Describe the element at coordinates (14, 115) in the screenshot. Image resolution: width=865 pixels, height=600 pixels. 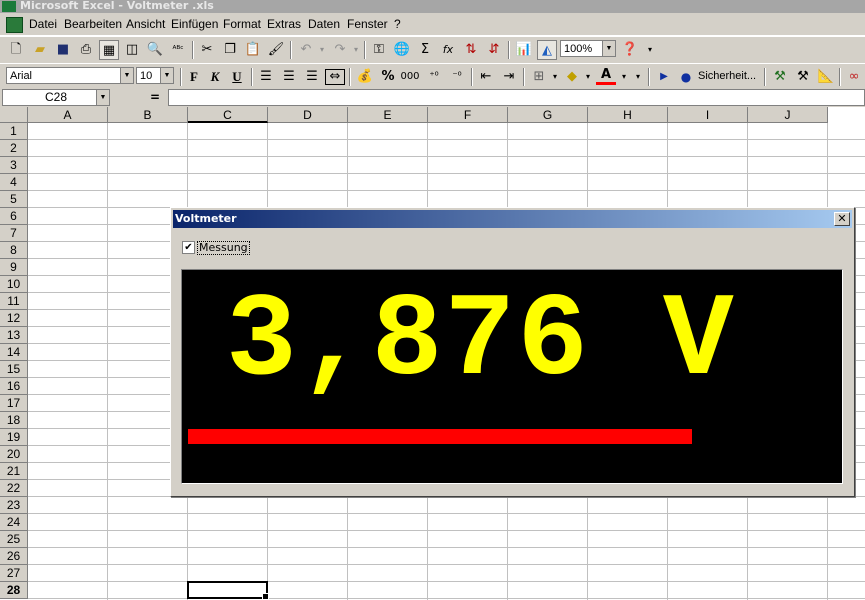
I see `select-all-corner` at that location.